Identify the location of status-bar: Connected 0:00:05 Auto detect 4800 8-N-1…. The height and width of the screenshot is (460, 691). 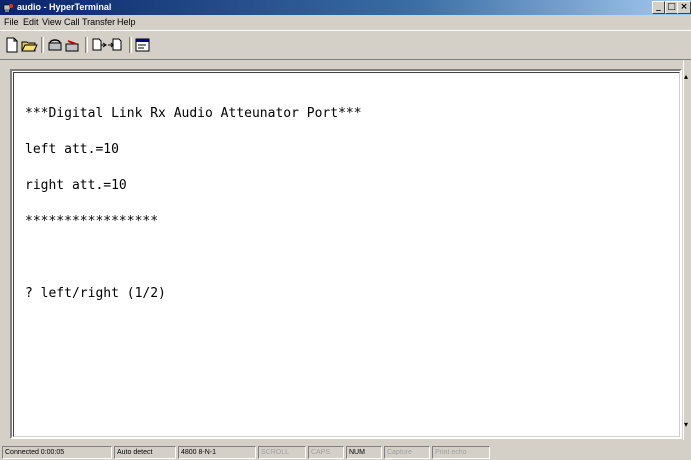
(345, 451).